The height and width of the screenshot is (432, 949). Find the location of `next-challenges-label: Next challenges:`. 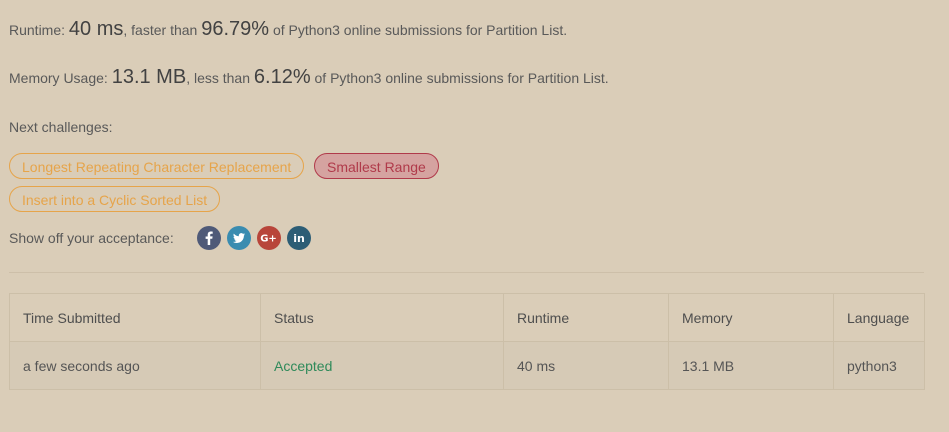

next-challenges-label: Next challenges: is located at coordinates (61, 127).